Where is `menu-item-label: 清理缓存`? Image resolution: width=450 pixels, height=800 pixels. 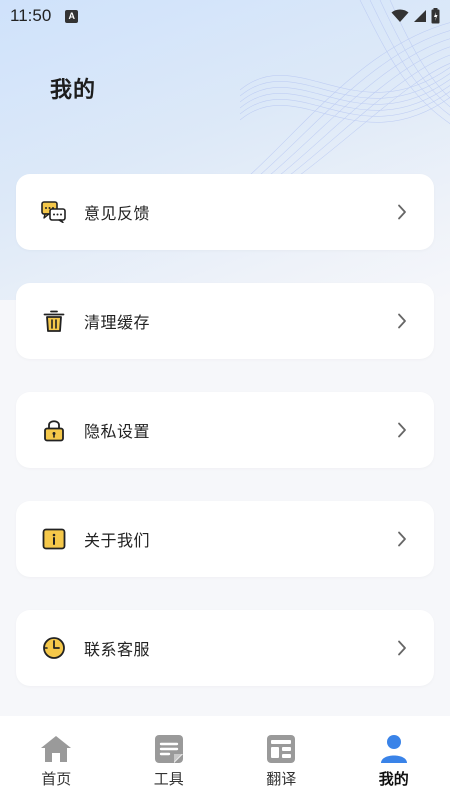
menu-item-label: 清理缓存 is located at coordinates (117, 322).